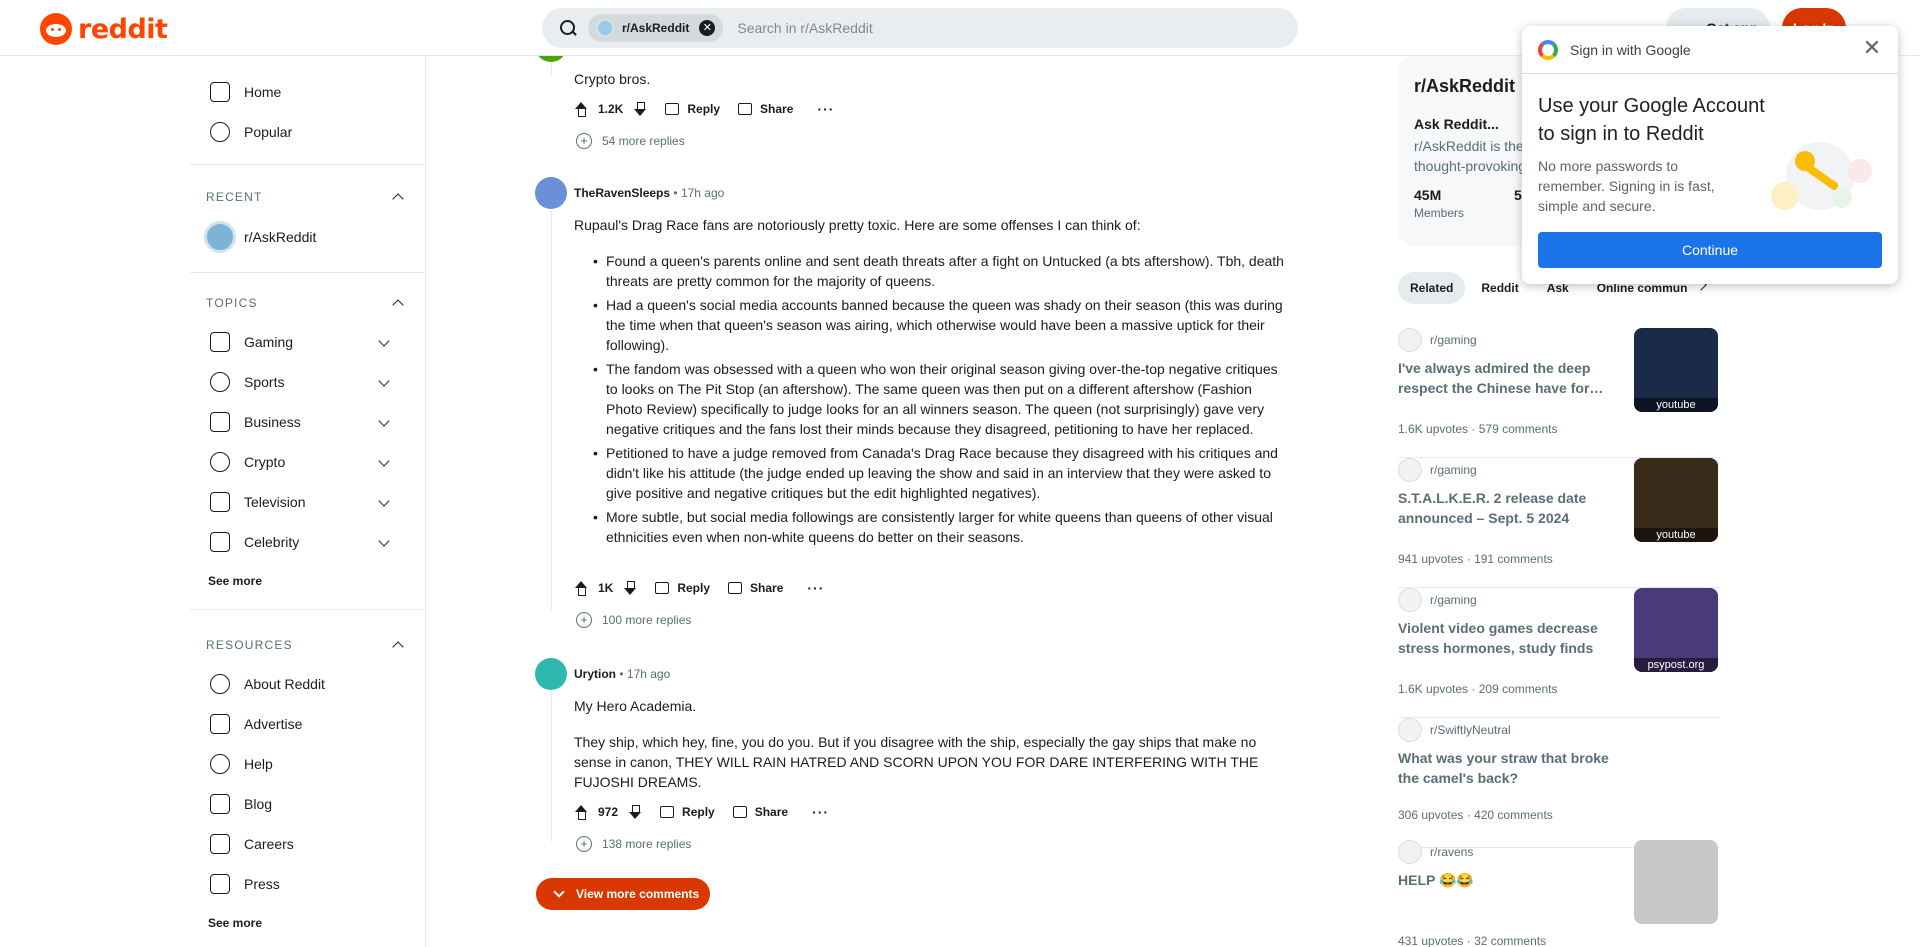 Image resolution: width=1920 pixels, height=947 pixels. Describe the element at coordinates (300, 684) in the screenshot. I see `resource-about: About Reddit` at that location.